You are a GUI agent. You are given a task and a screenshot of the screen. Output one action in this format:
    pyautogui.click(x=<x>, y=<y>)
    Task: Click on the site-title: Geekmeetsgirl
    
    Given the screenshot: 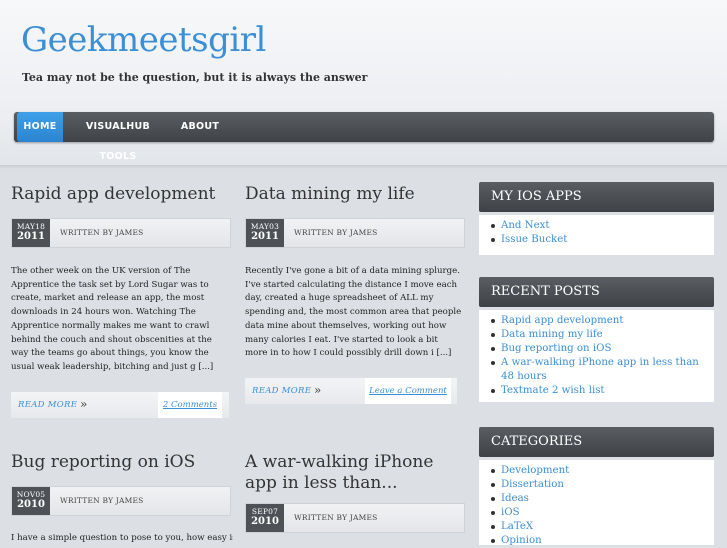 What is the action you would take?
    pyautogui.click(x=143, y=40)
    